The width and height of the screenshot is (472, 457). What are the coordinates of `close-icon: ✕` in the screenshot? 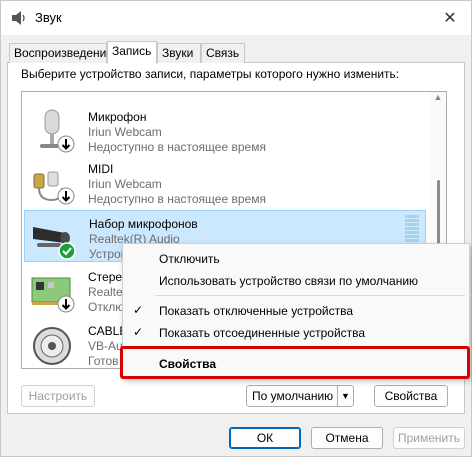 It's located at (450, 18).